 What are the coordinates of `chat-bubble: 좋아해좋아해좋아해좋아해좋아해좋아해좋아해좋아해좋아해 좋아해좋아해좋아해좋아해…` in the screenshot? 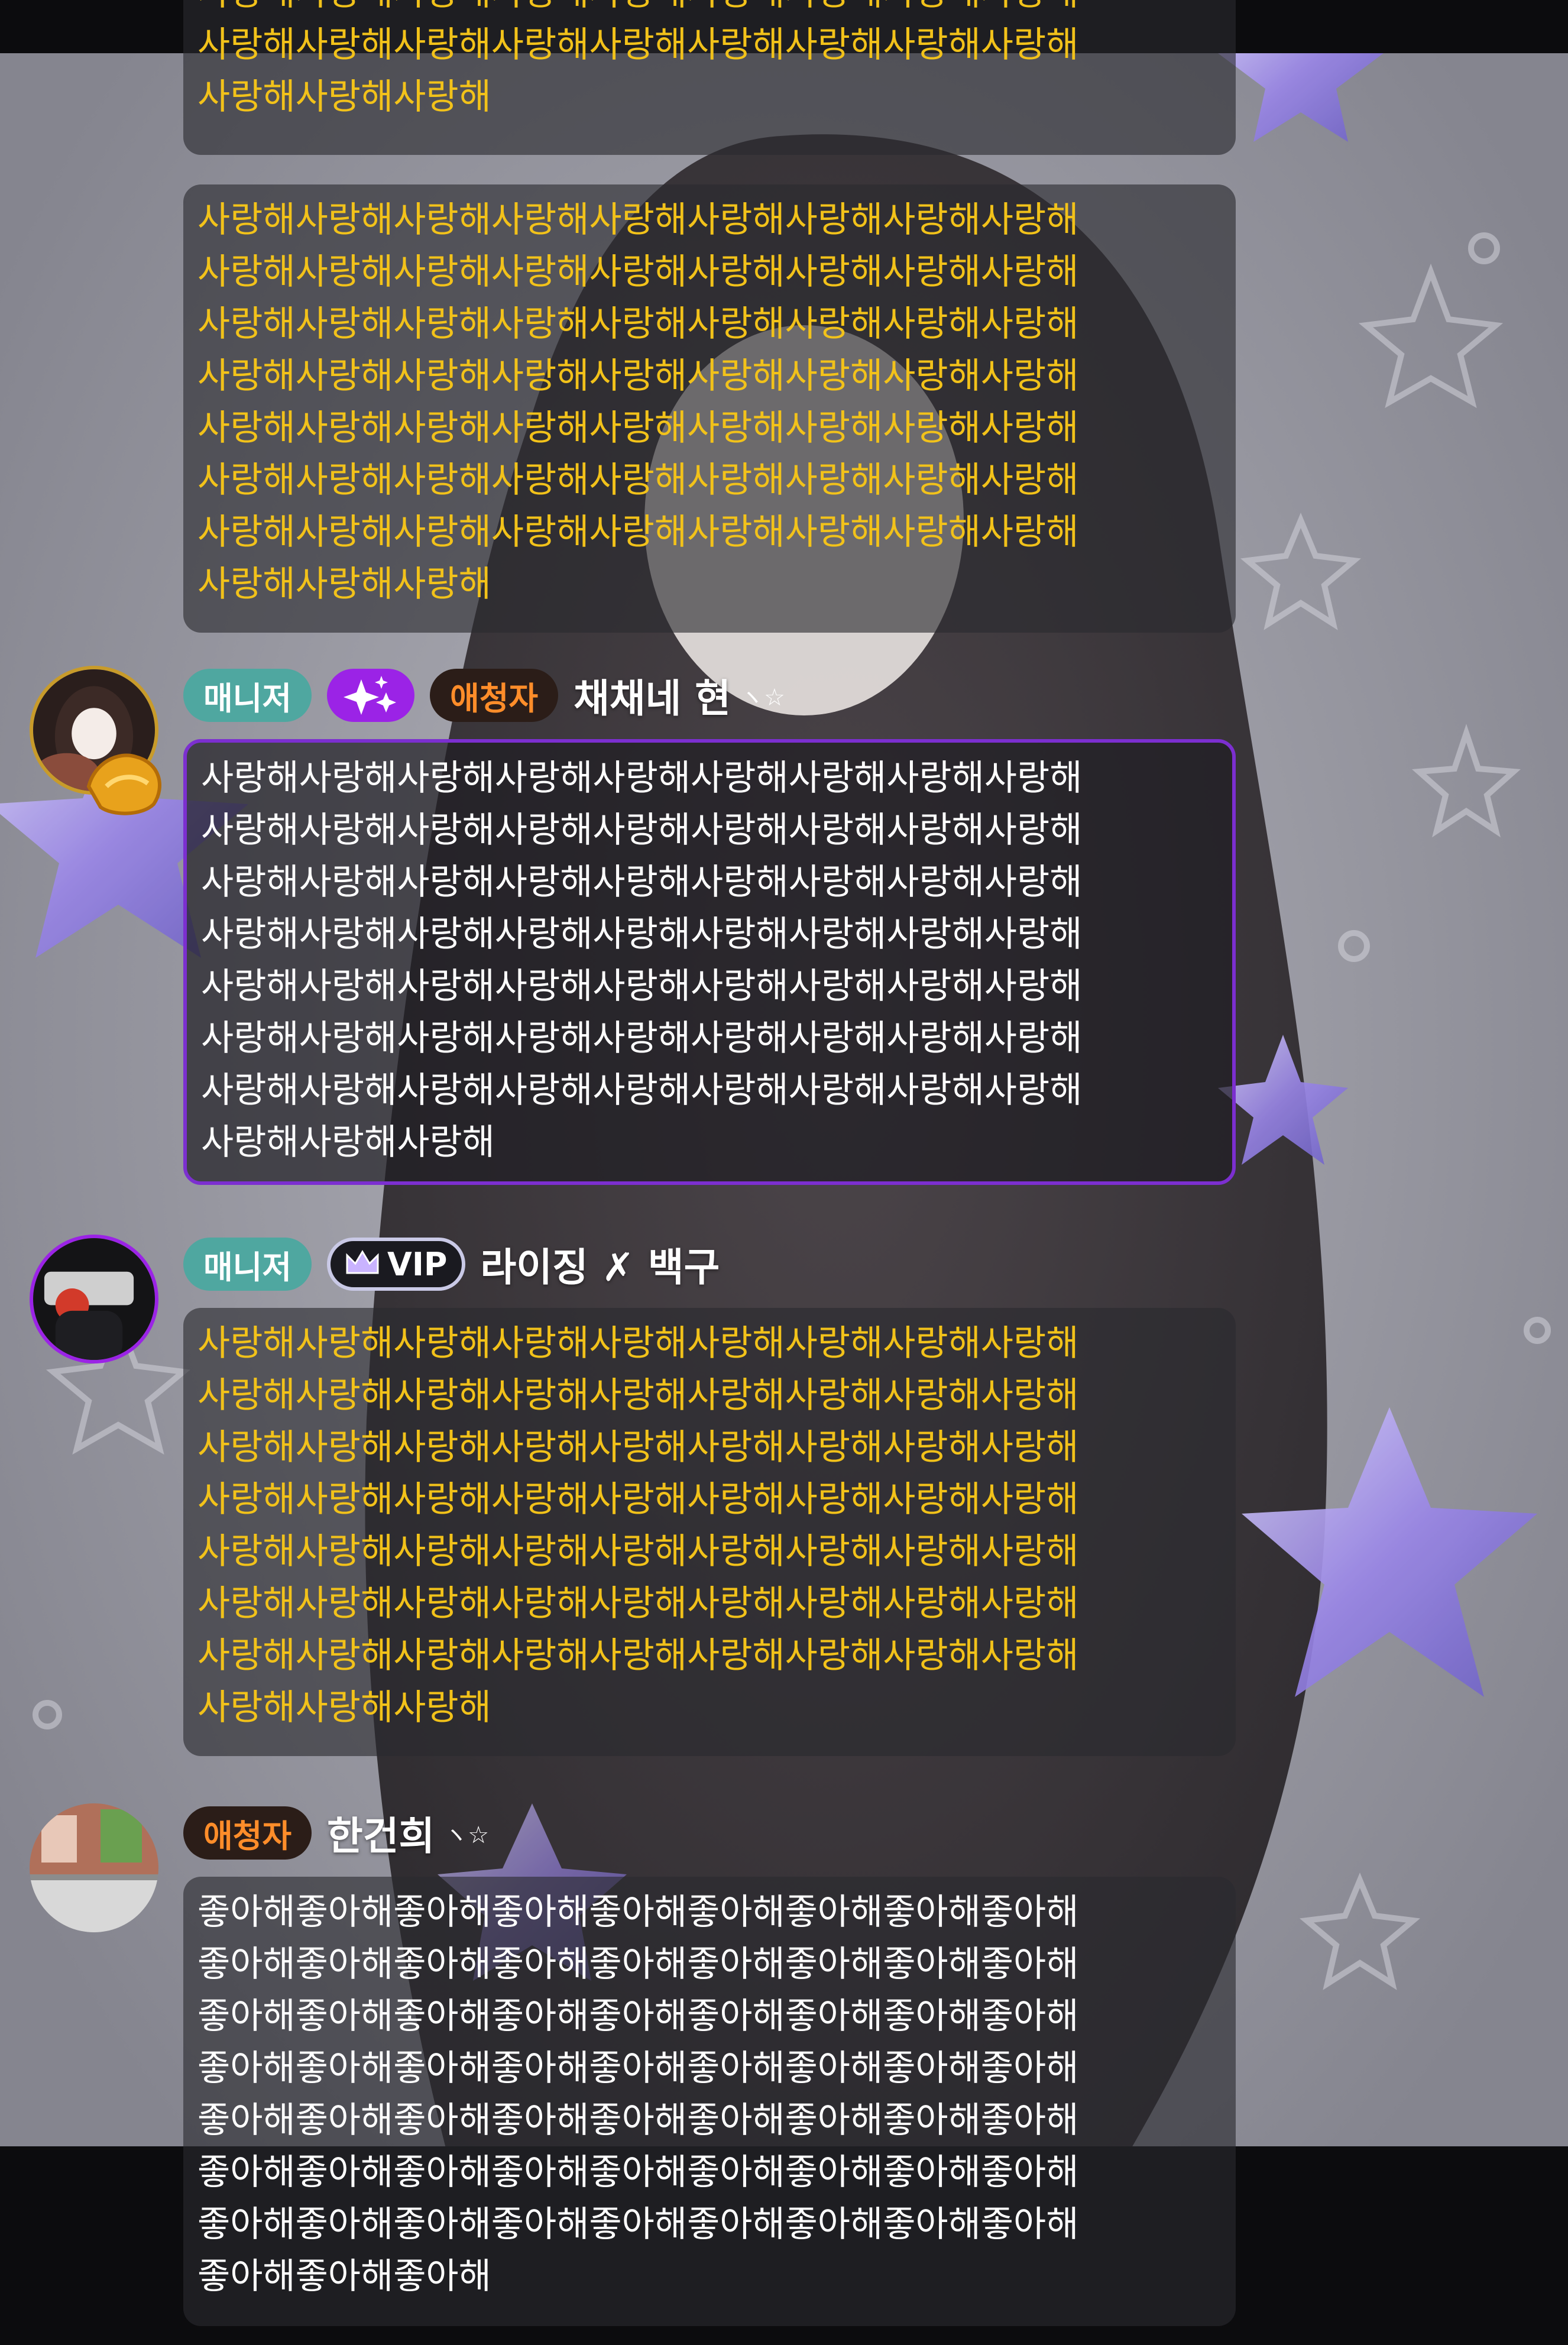 It's located at (709, 2101).